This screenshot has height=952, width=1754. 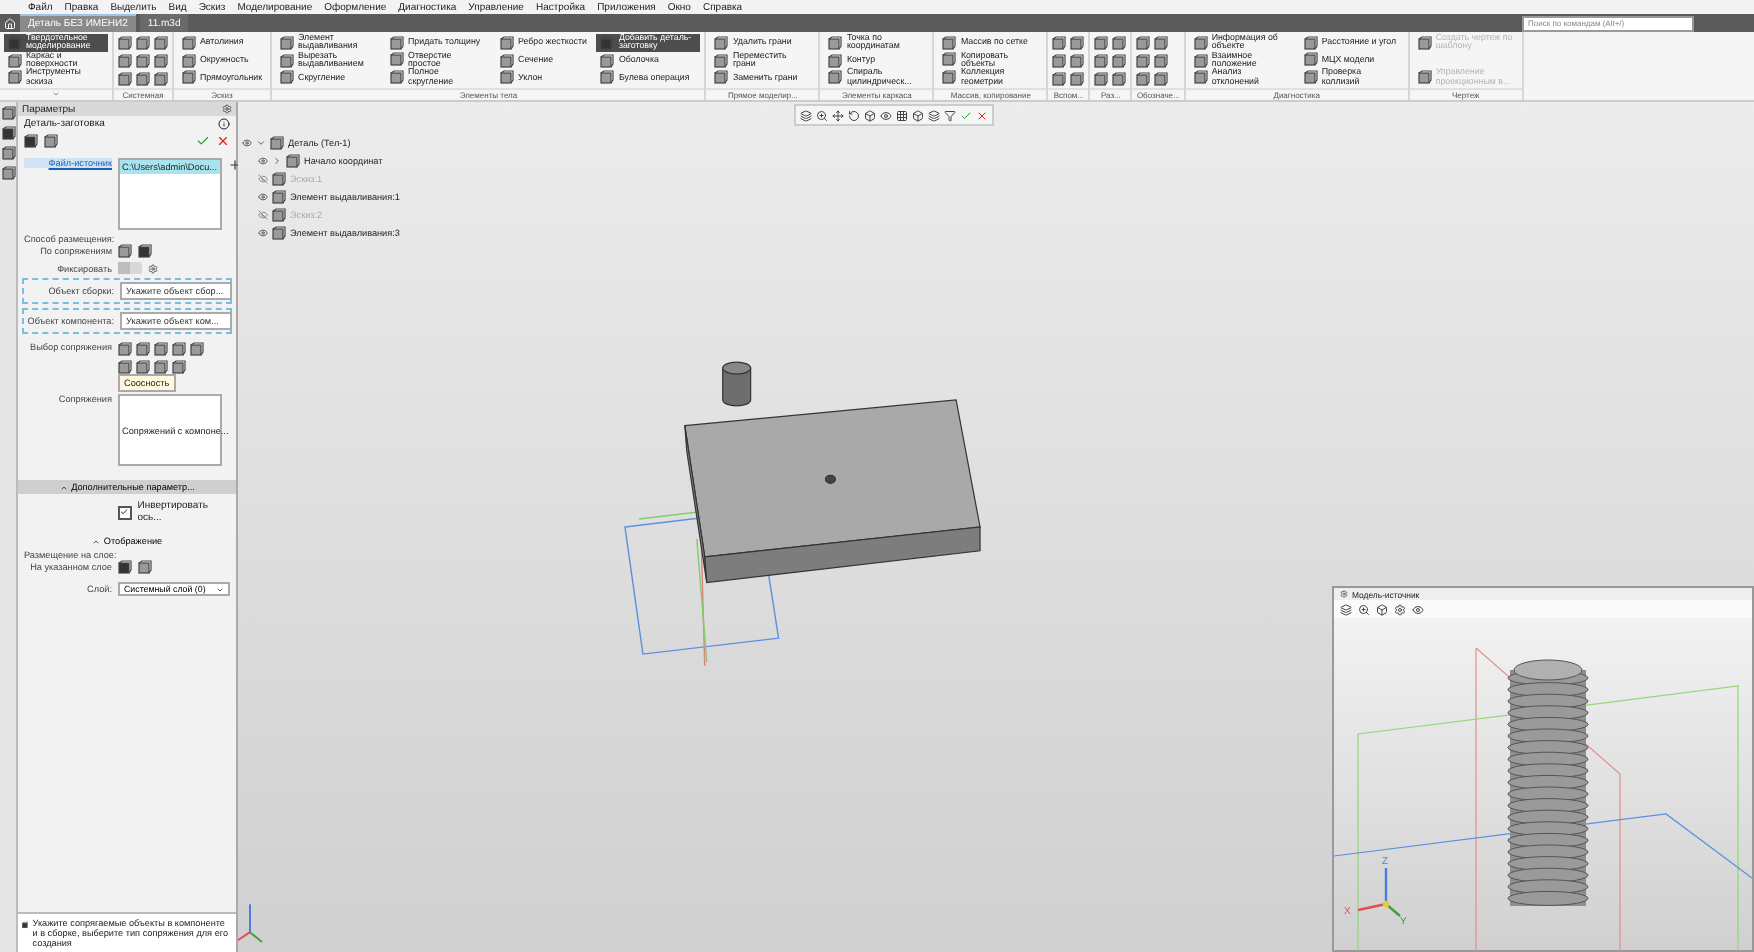 I want to click on home-icon, so click(x=10, y=23).